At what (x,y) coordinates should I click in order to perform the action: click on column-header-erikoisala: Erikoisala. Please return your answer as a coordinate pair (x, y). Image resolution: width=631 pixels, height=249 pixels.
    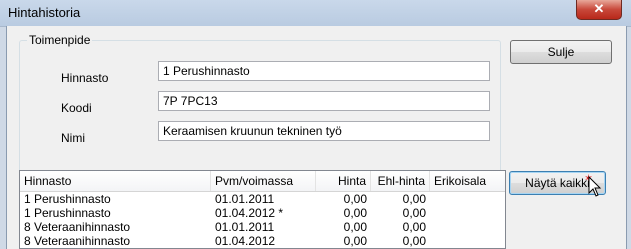
    Looking at the image, I should click on (467, 181).